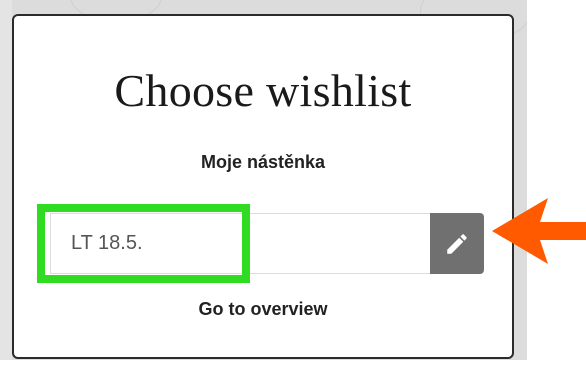 This screenshot has width=586, height=369. What do you see at coordinates (263, 162) in the screenshot?
I see `board-name: Moje nástěnka` at bounding box center [263, 162].